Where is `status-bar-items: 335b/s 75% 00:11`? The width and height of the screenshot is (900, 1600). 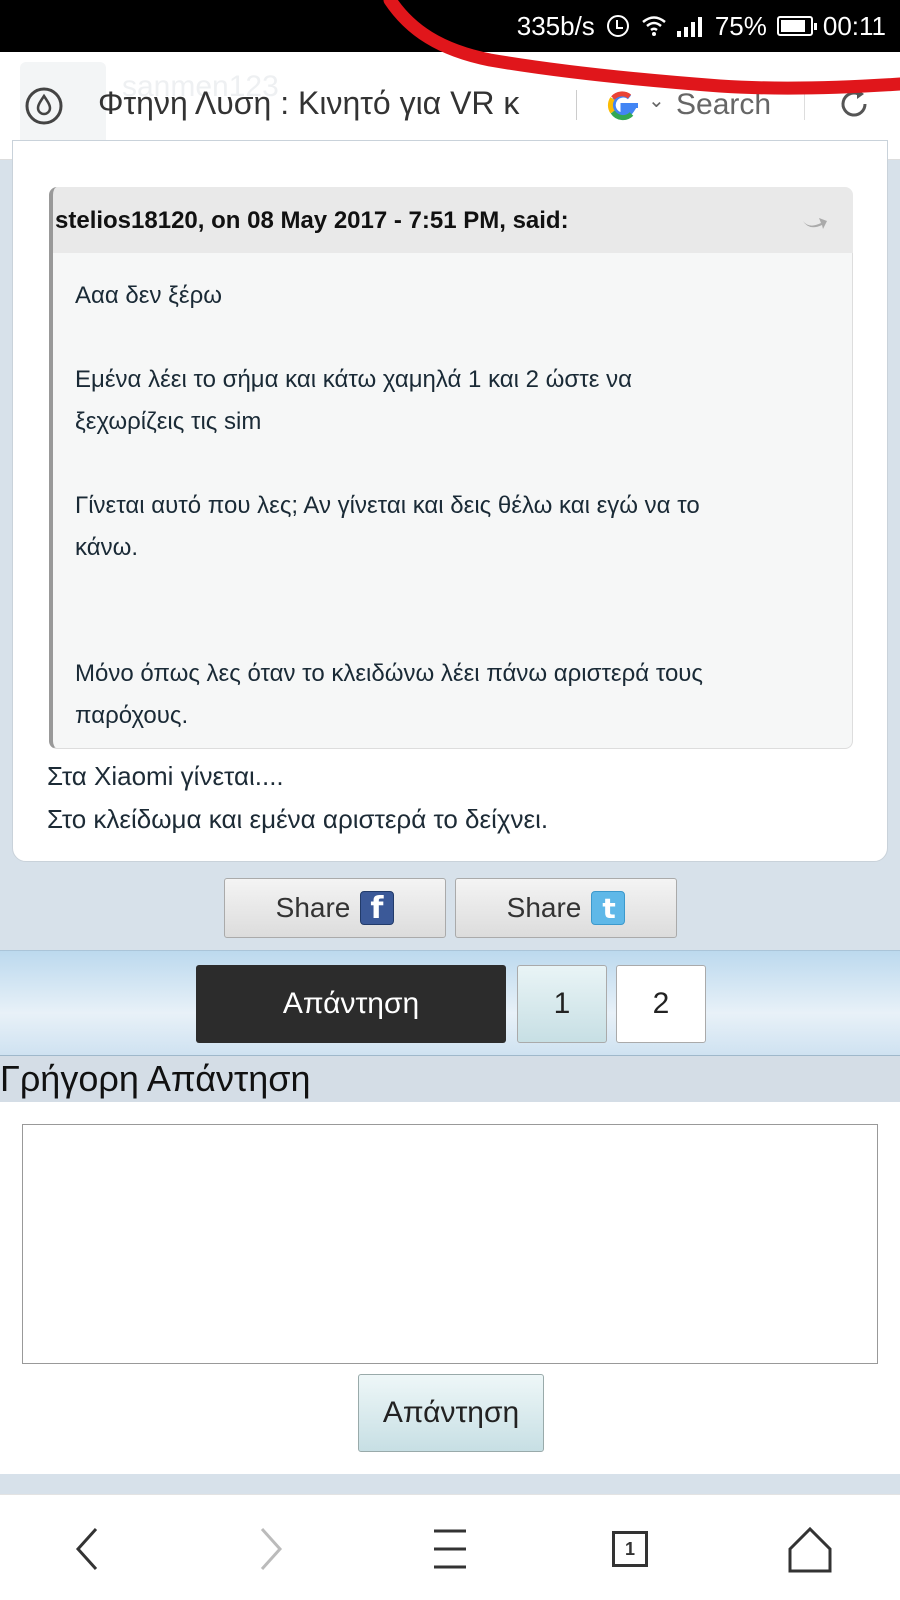 status-bar-items: 335b/s 75% 00:11 is located at coordinates (701, 26).